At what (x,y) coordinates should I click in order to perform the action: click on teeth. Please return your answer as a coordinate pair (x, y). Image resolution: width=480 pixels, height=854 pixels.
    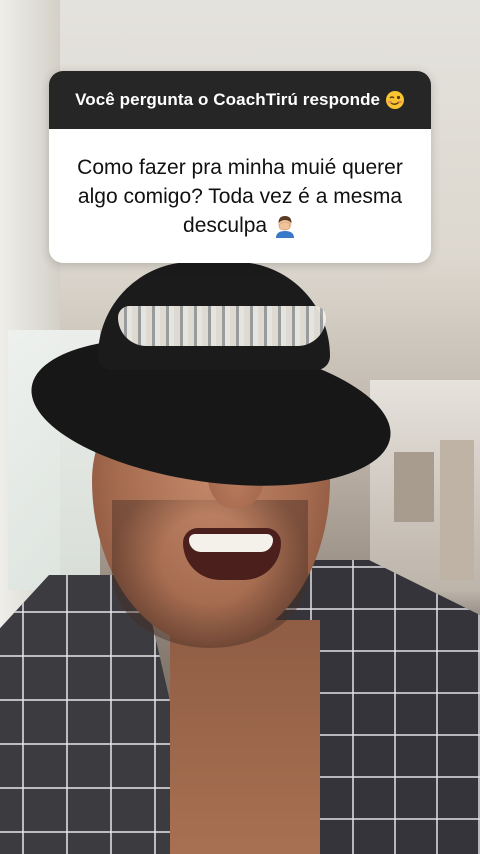
    Looking at the image, I should click on (231, 543).